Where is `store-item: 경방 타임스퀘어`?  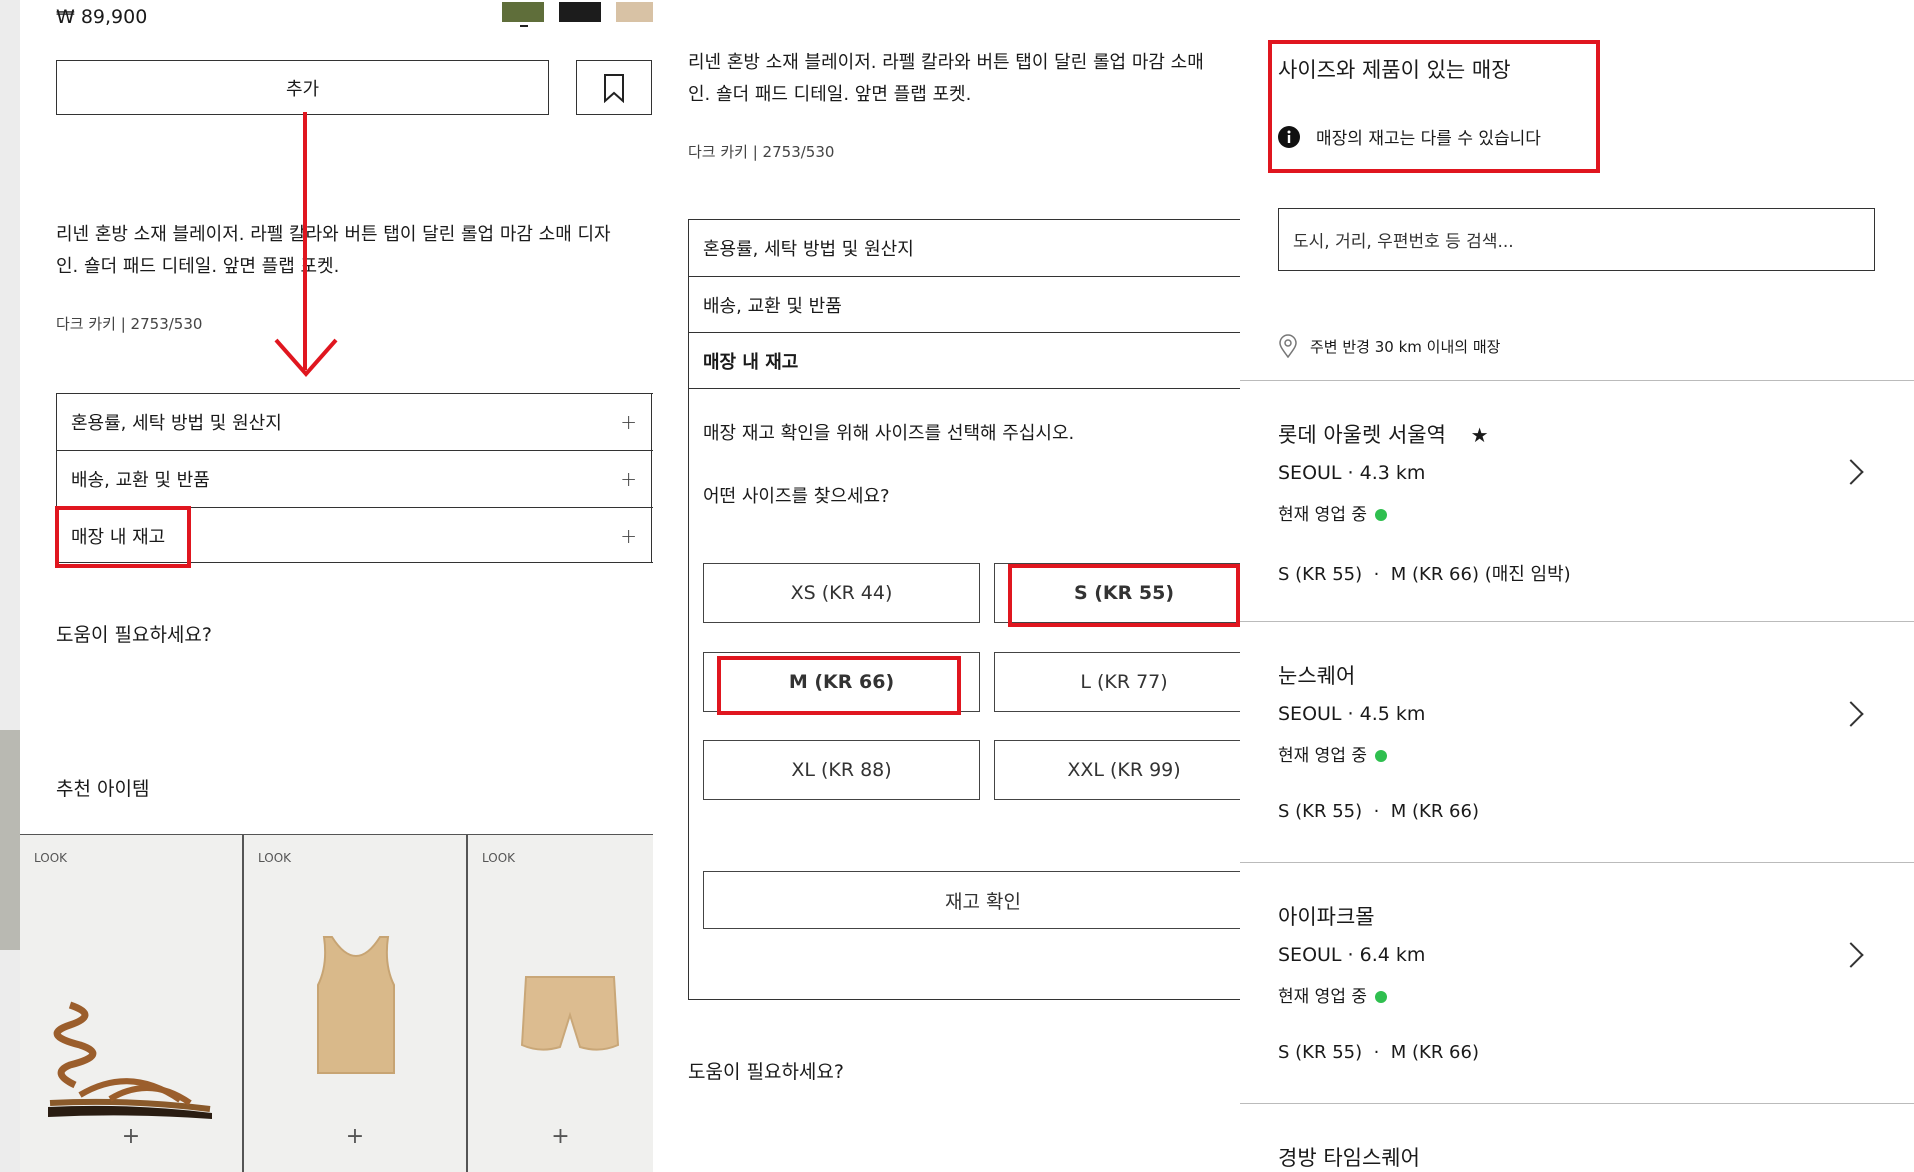 store-item: 경방 타임스퀘어 is located at coordinates (1577, 1138).